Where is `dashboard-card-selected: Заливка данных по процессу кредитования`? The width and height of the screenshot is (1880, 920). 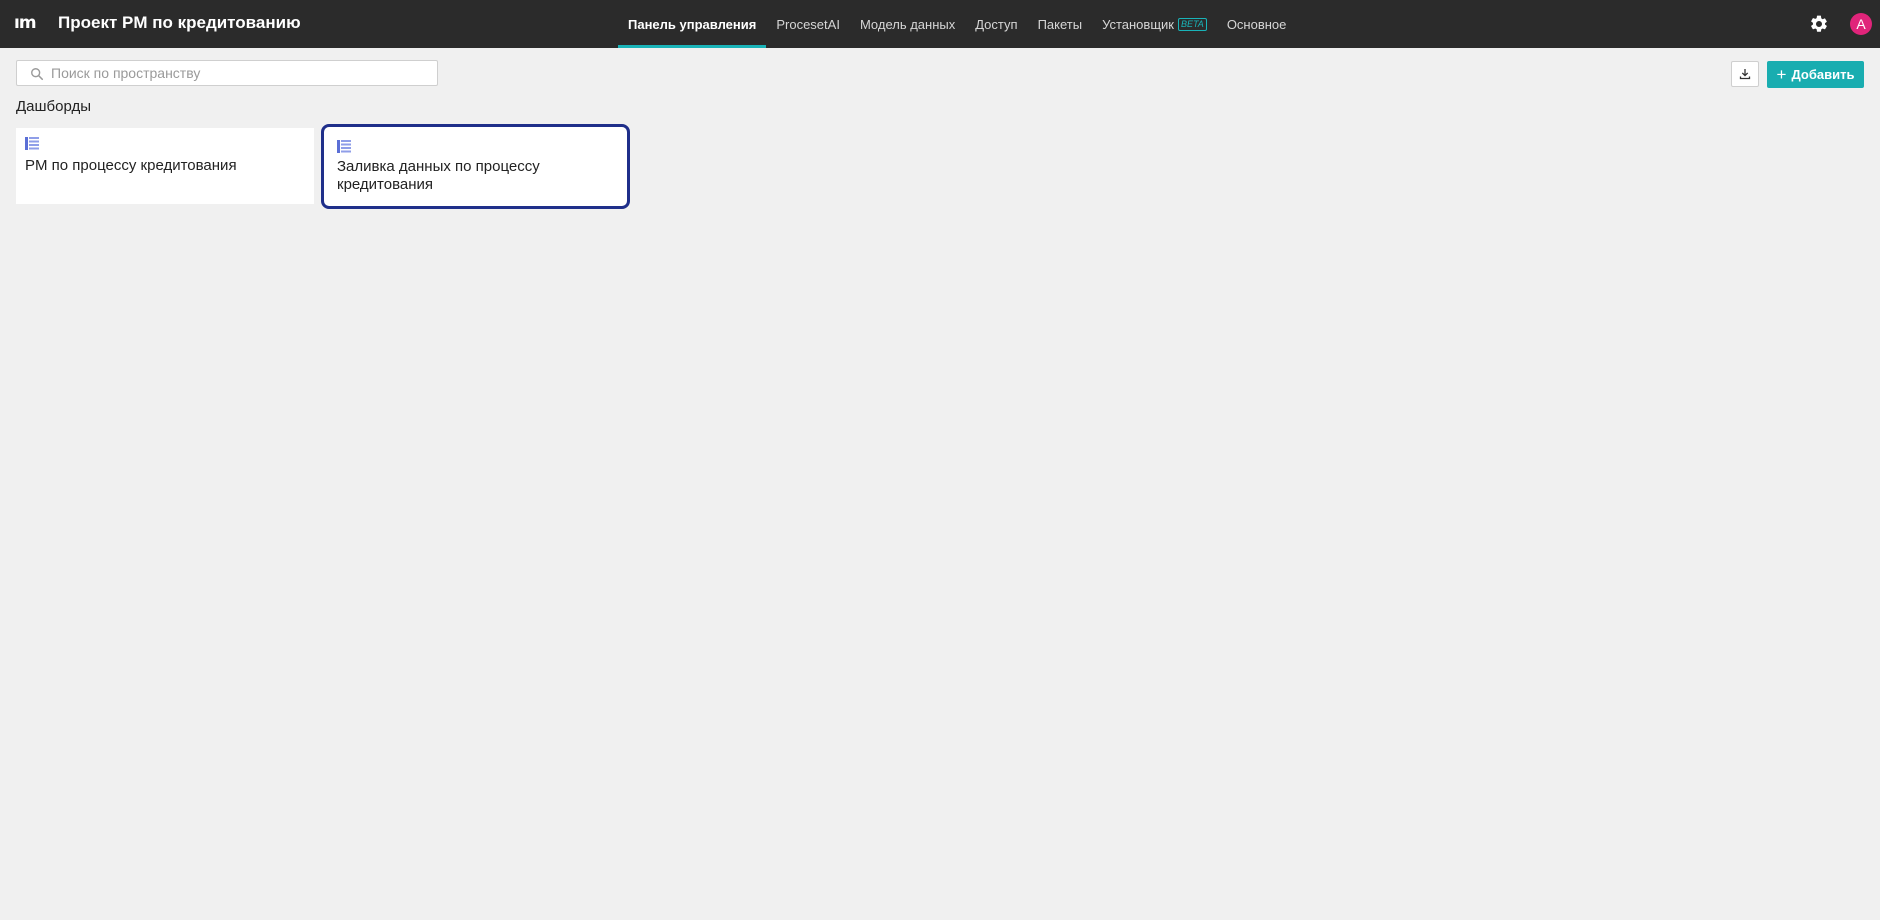 dashboard-card-selected: Заливка данных по процессу кредитования is located at coordinates (475, 166).